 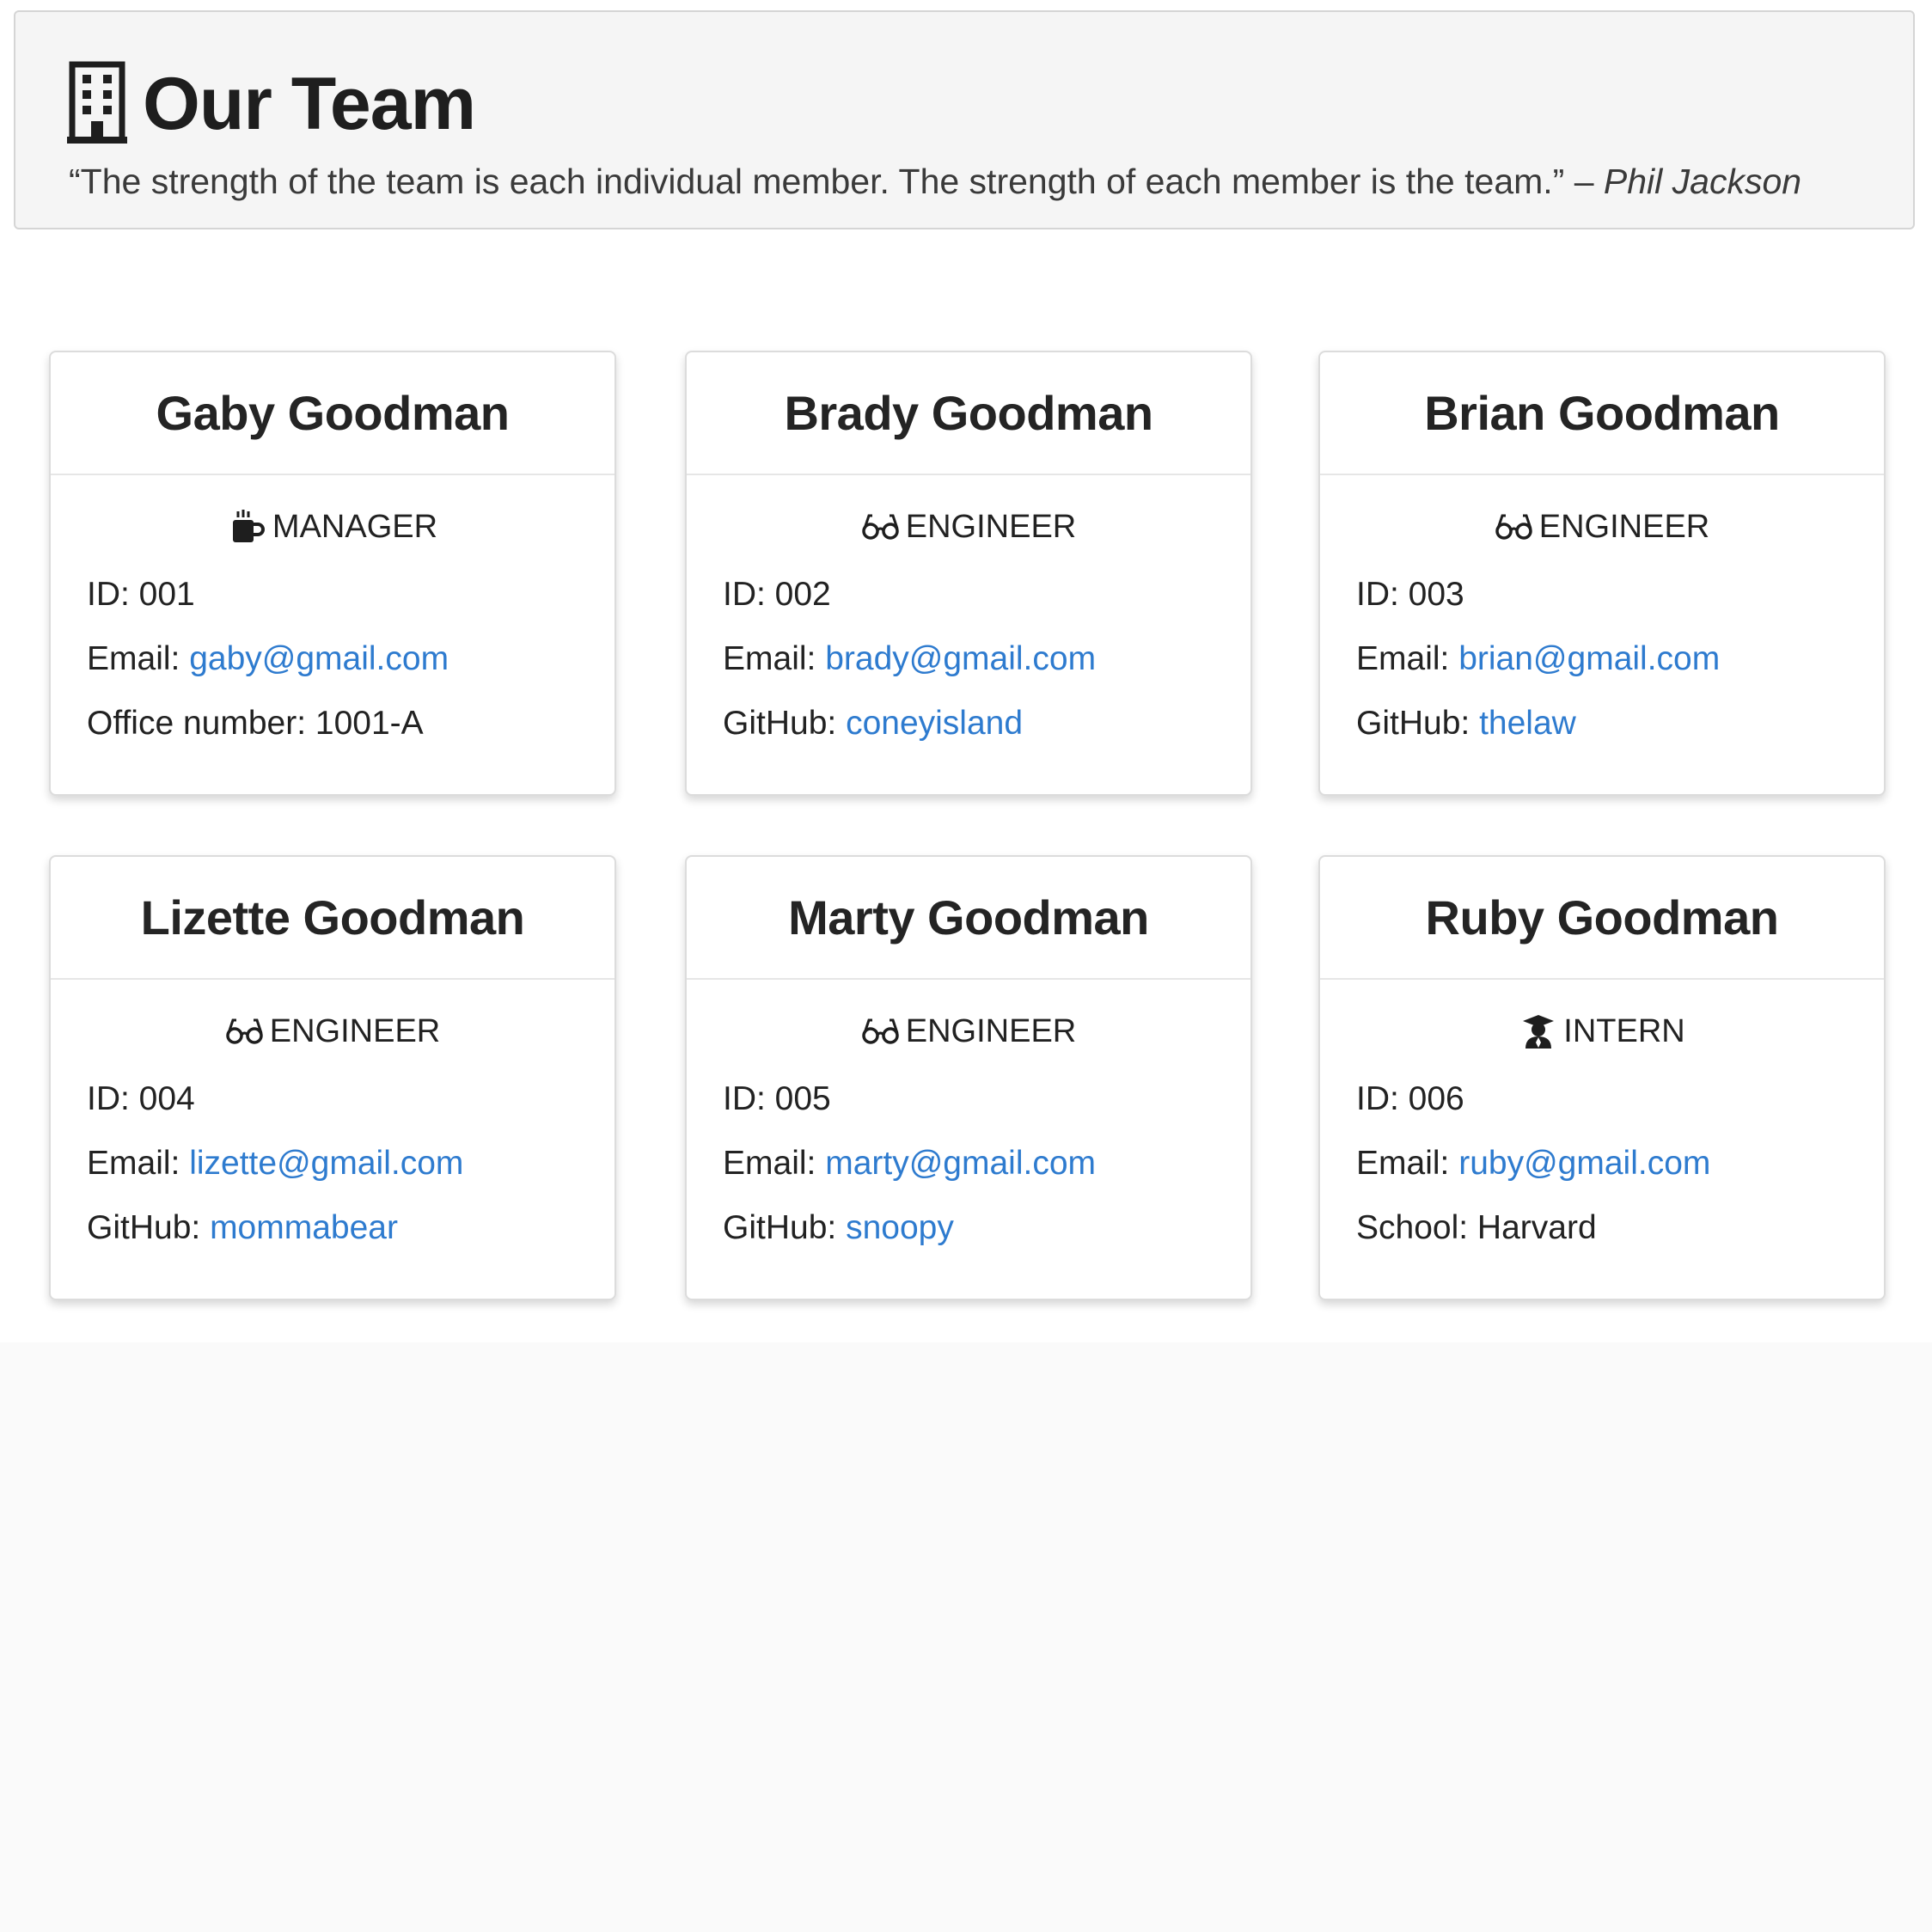 I want to click on member-id: ID: 005, so click(x=777, y=1098).